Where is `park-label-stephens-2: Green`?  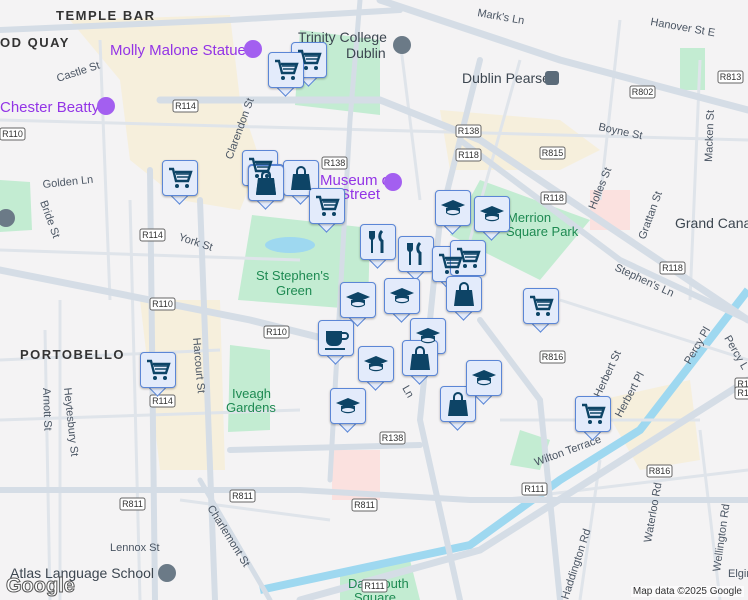 park-label-stephens-2: Green is located at coordinates (294, 290).